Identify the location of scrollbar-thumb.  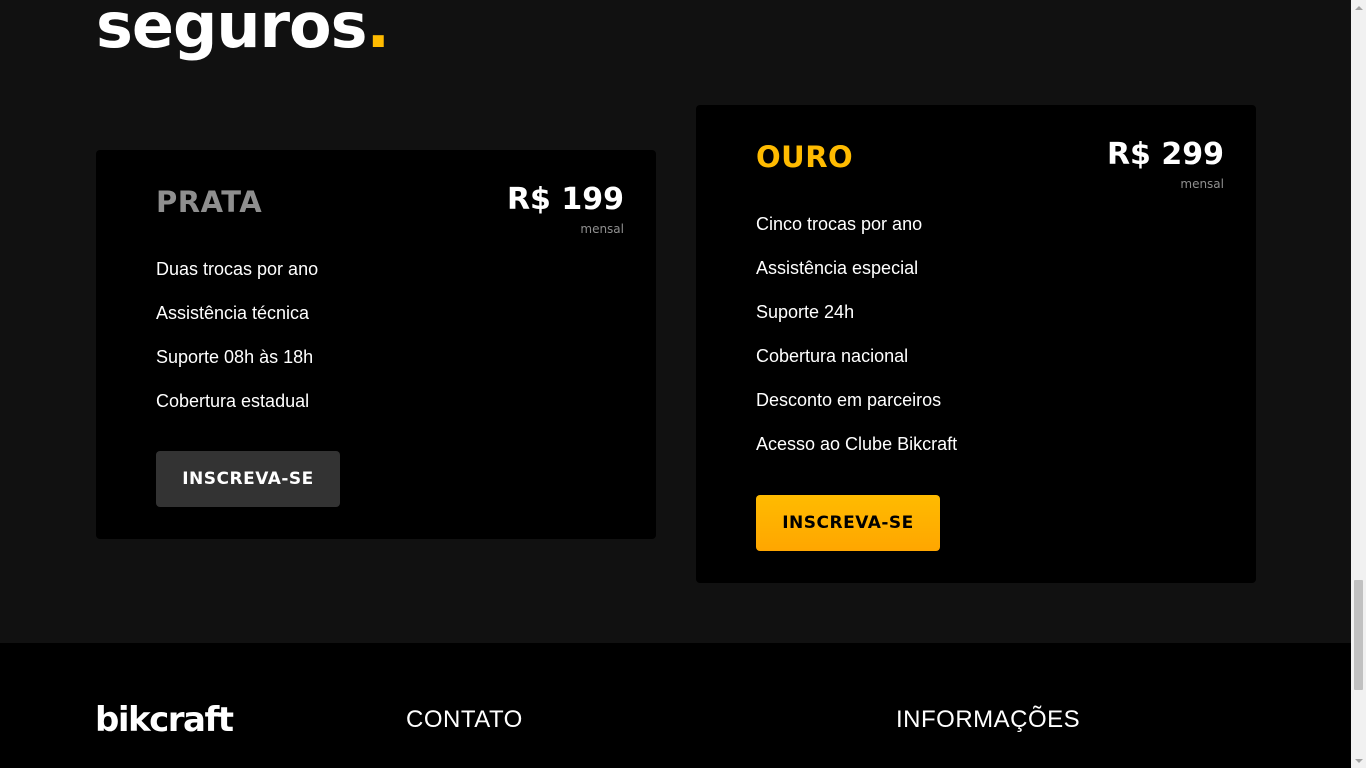
(1358, 635).